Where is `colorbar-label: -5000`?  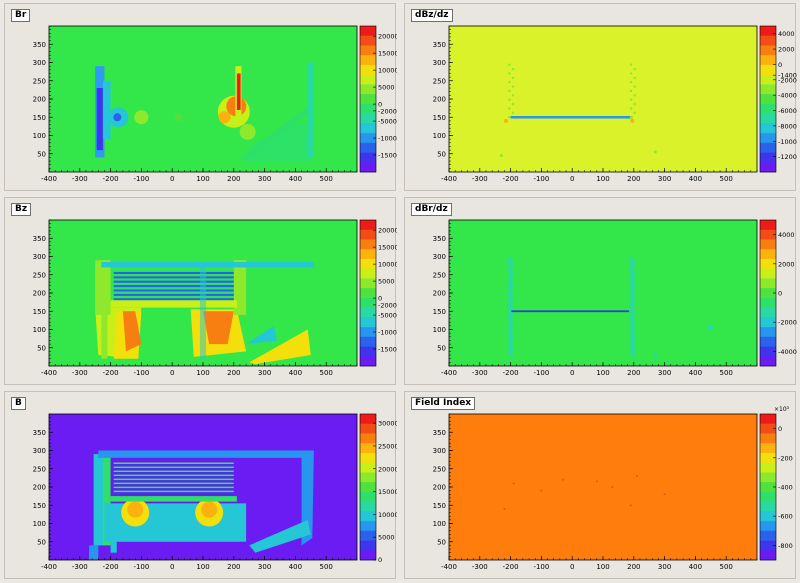
colorbar-label: -5000 is located at coordinates (387, 316).